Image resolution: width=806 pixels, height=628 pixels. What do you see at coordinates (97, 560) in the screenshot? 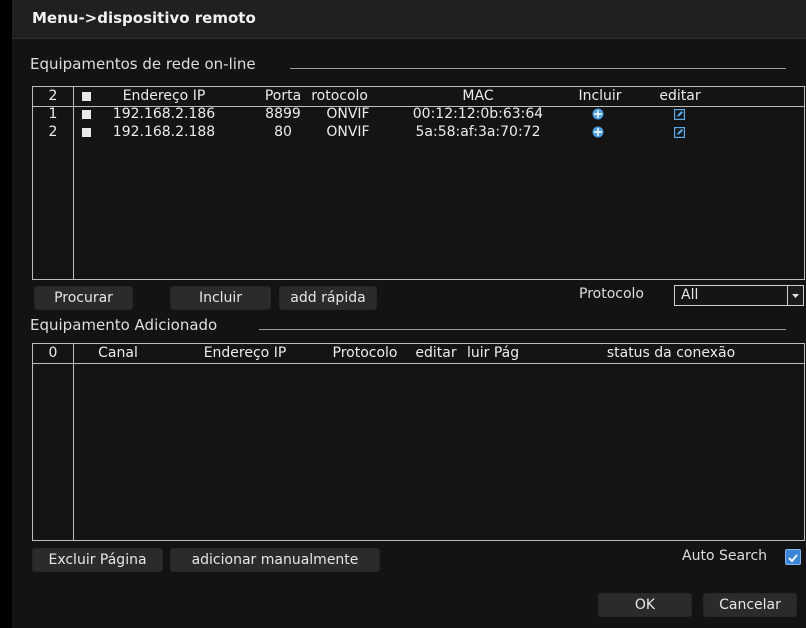
I see `delete-page-button: Excluir Página` at bounding box center [97, 560].